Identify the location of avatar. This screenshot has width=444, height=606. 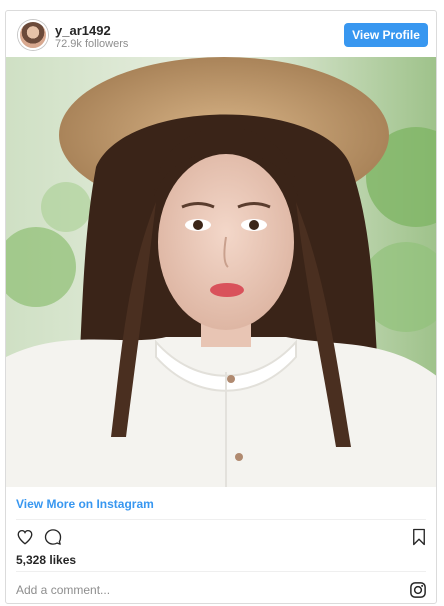
(33, 35).